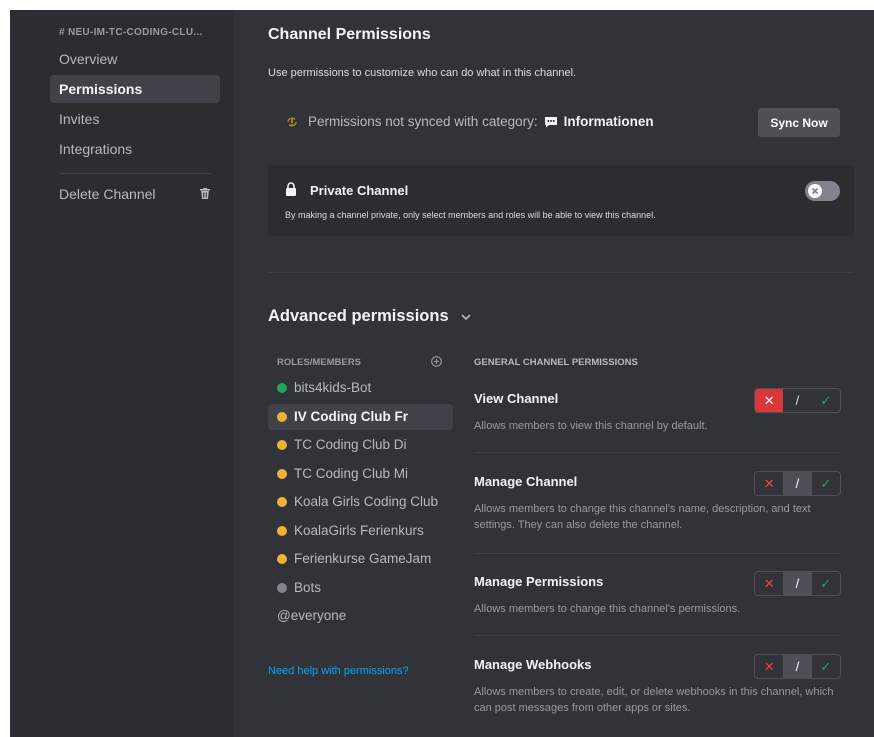 The height and width of the screenshot is (737, 874). I want to click on permissions-help-link: Need help with permissions?, so click(338, 671).